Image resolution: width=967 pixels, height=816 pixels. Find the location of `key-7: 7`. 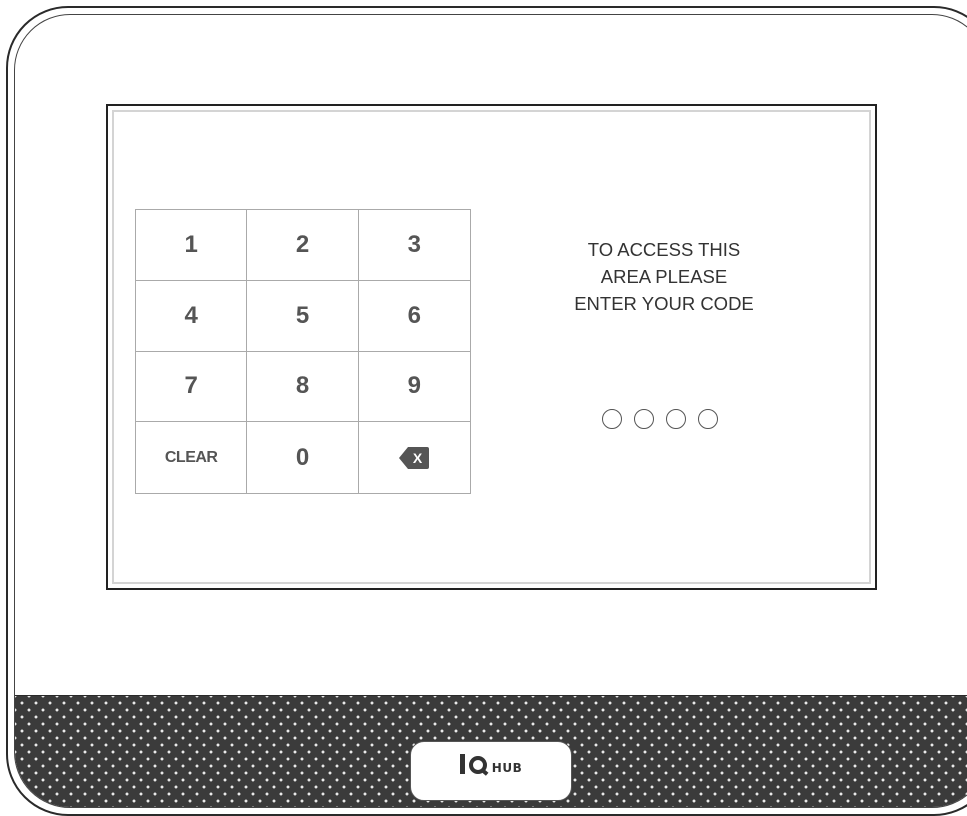

key-7: 7 is located at coordinates (192, 387).